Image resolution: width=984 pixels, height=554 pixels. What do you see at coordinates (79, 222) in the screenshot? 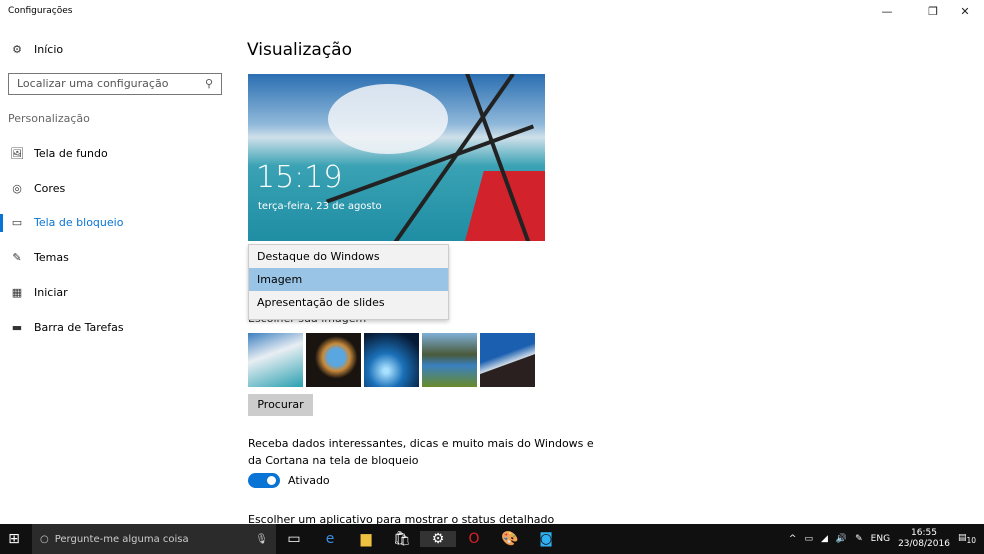
I see `label: Tela de bloqueio` at bounding box center [79, 222].